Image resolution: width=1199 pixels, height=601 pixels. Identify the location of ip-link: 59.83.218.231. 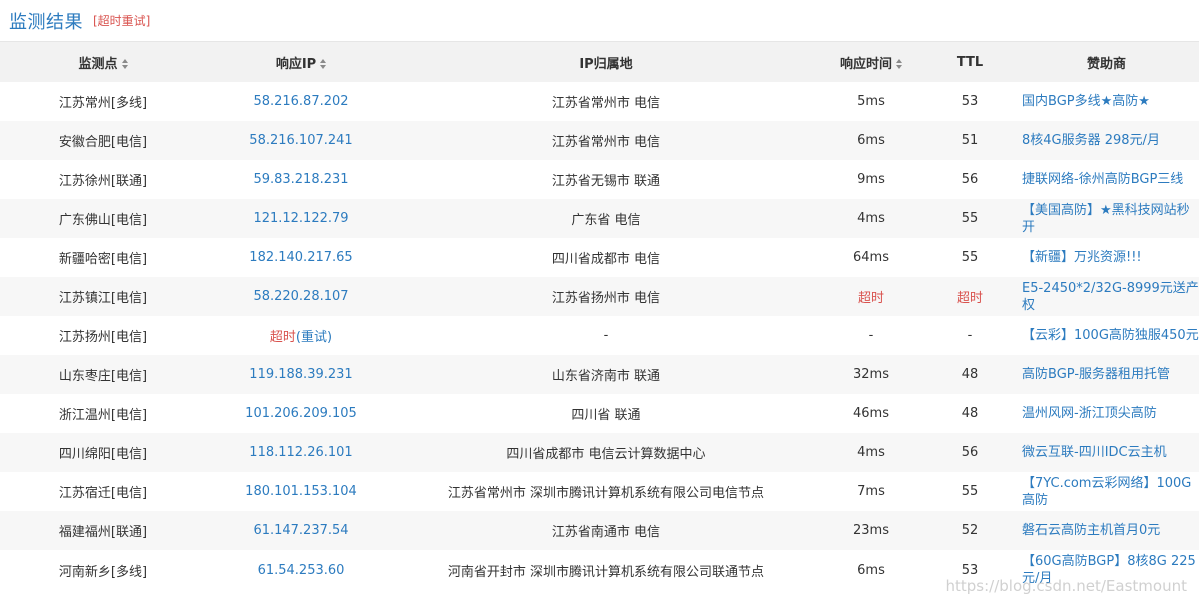
(300, 179).